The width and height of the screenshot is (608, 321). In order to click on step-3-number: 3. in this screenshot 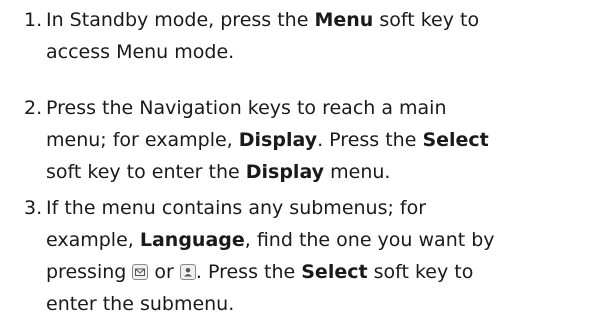, I will do `click(33, 208)`.